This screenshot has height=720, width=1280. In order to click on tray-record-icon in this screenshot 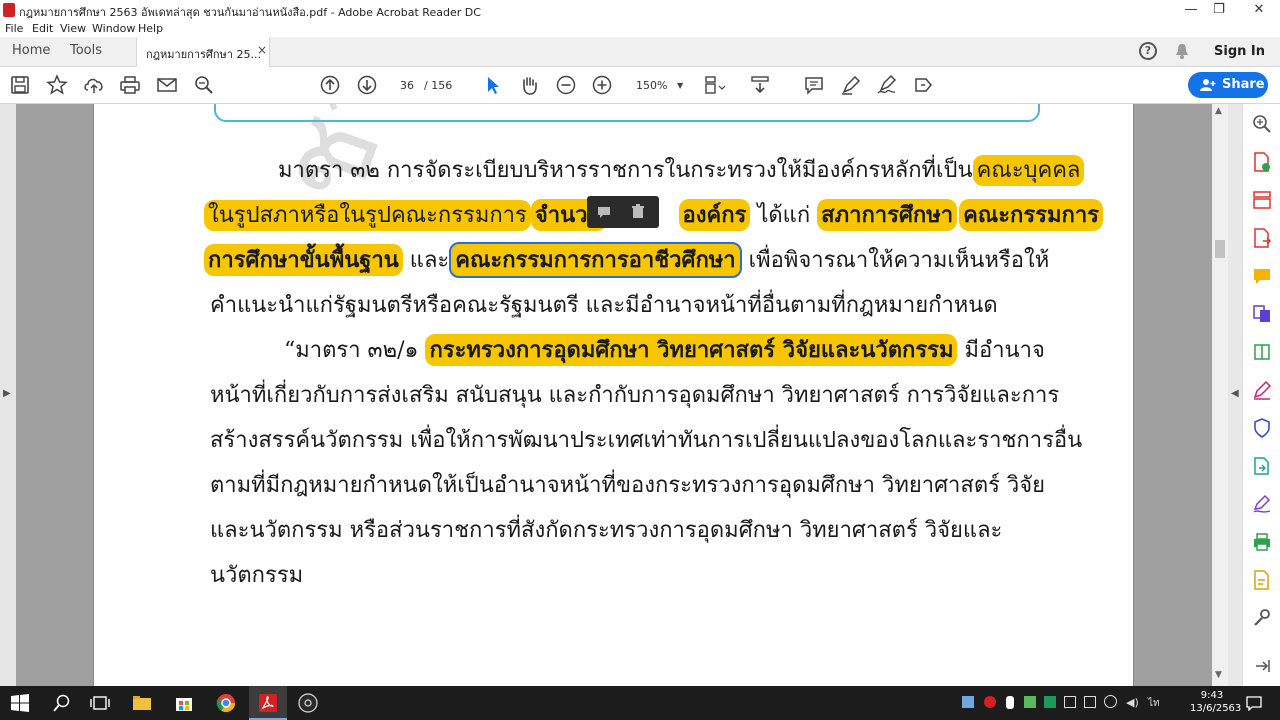, I will do `click(990, 702)`.